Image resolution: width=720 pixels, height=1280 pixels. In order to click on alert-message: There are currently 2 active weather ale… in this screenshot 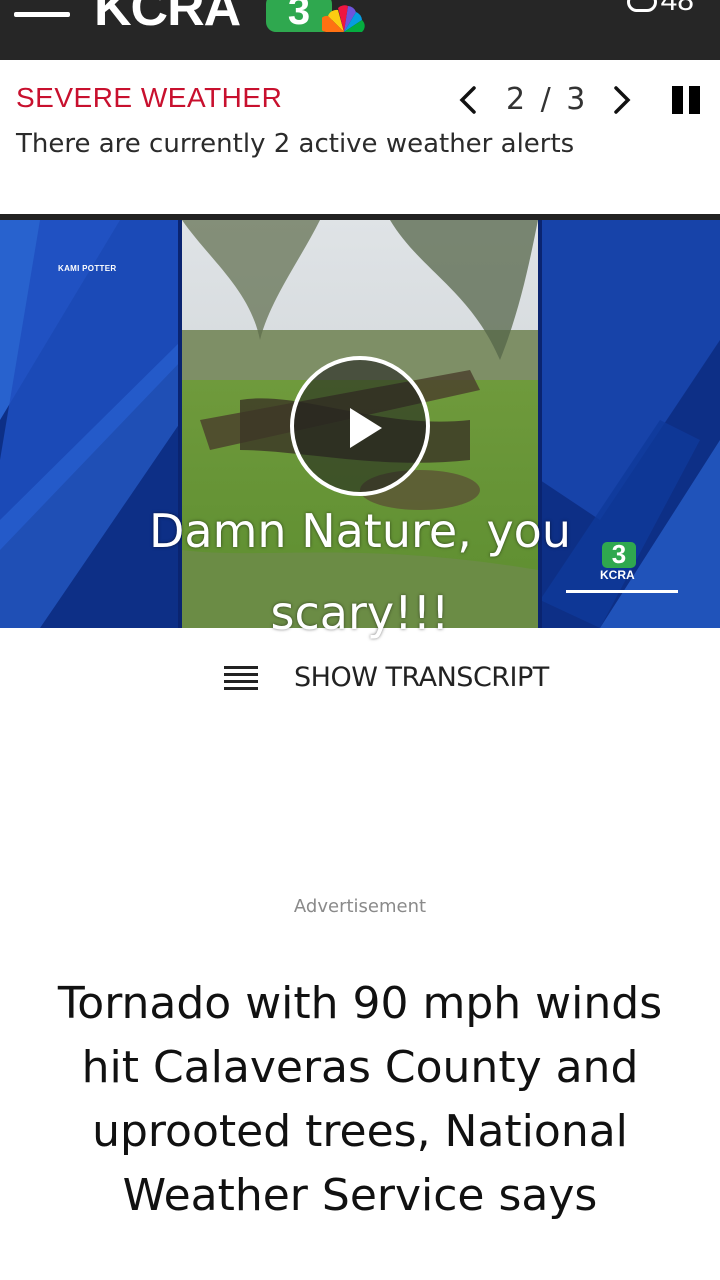, I will do `click(295, 144)`.